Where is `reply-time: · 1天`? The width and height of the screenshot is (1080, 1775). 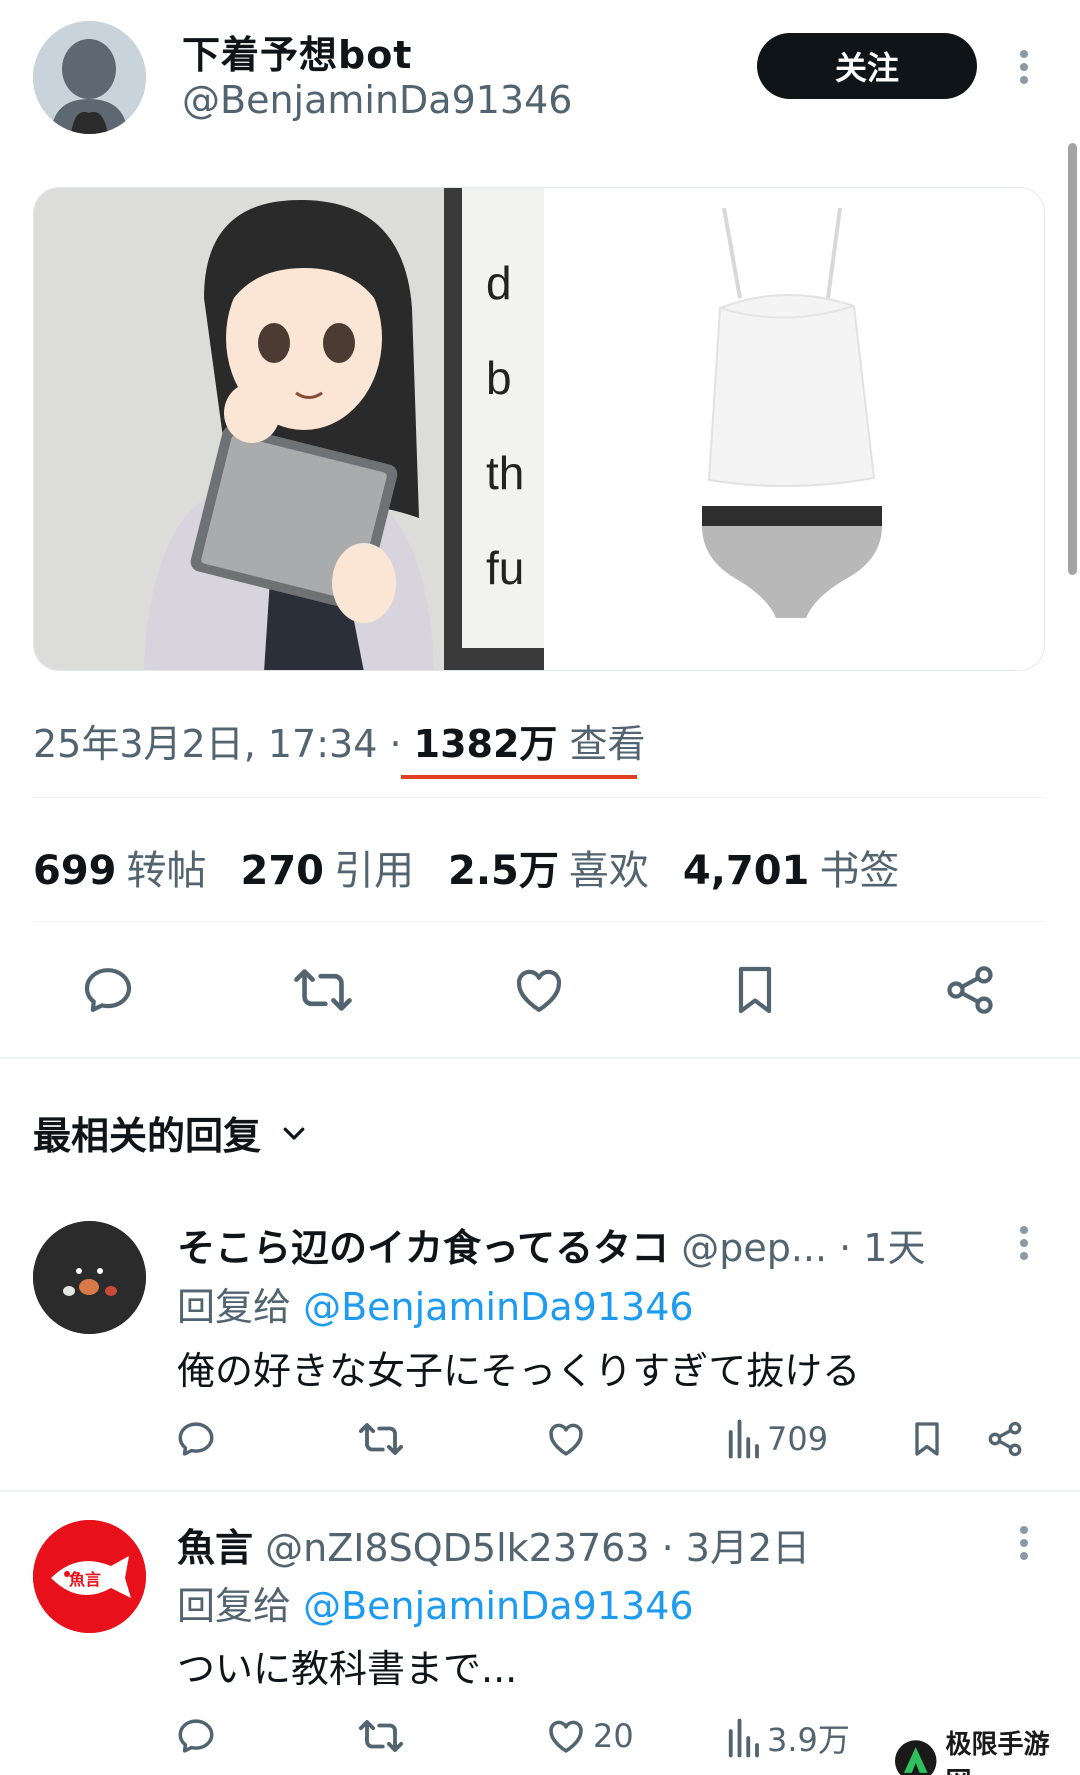 reply-time: · 1天 is located at coordinates (876, 1248).